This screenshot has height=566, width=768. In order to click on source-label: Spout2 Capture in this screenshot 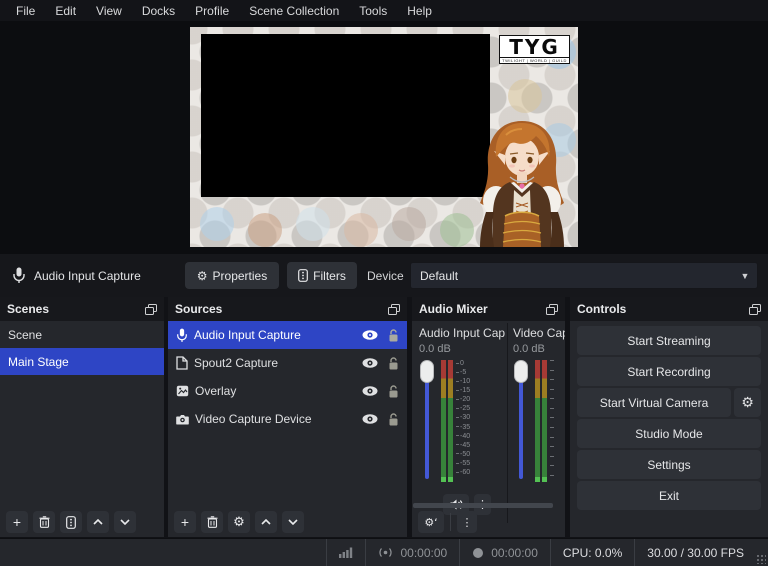, I will do `click(236, 363)`.